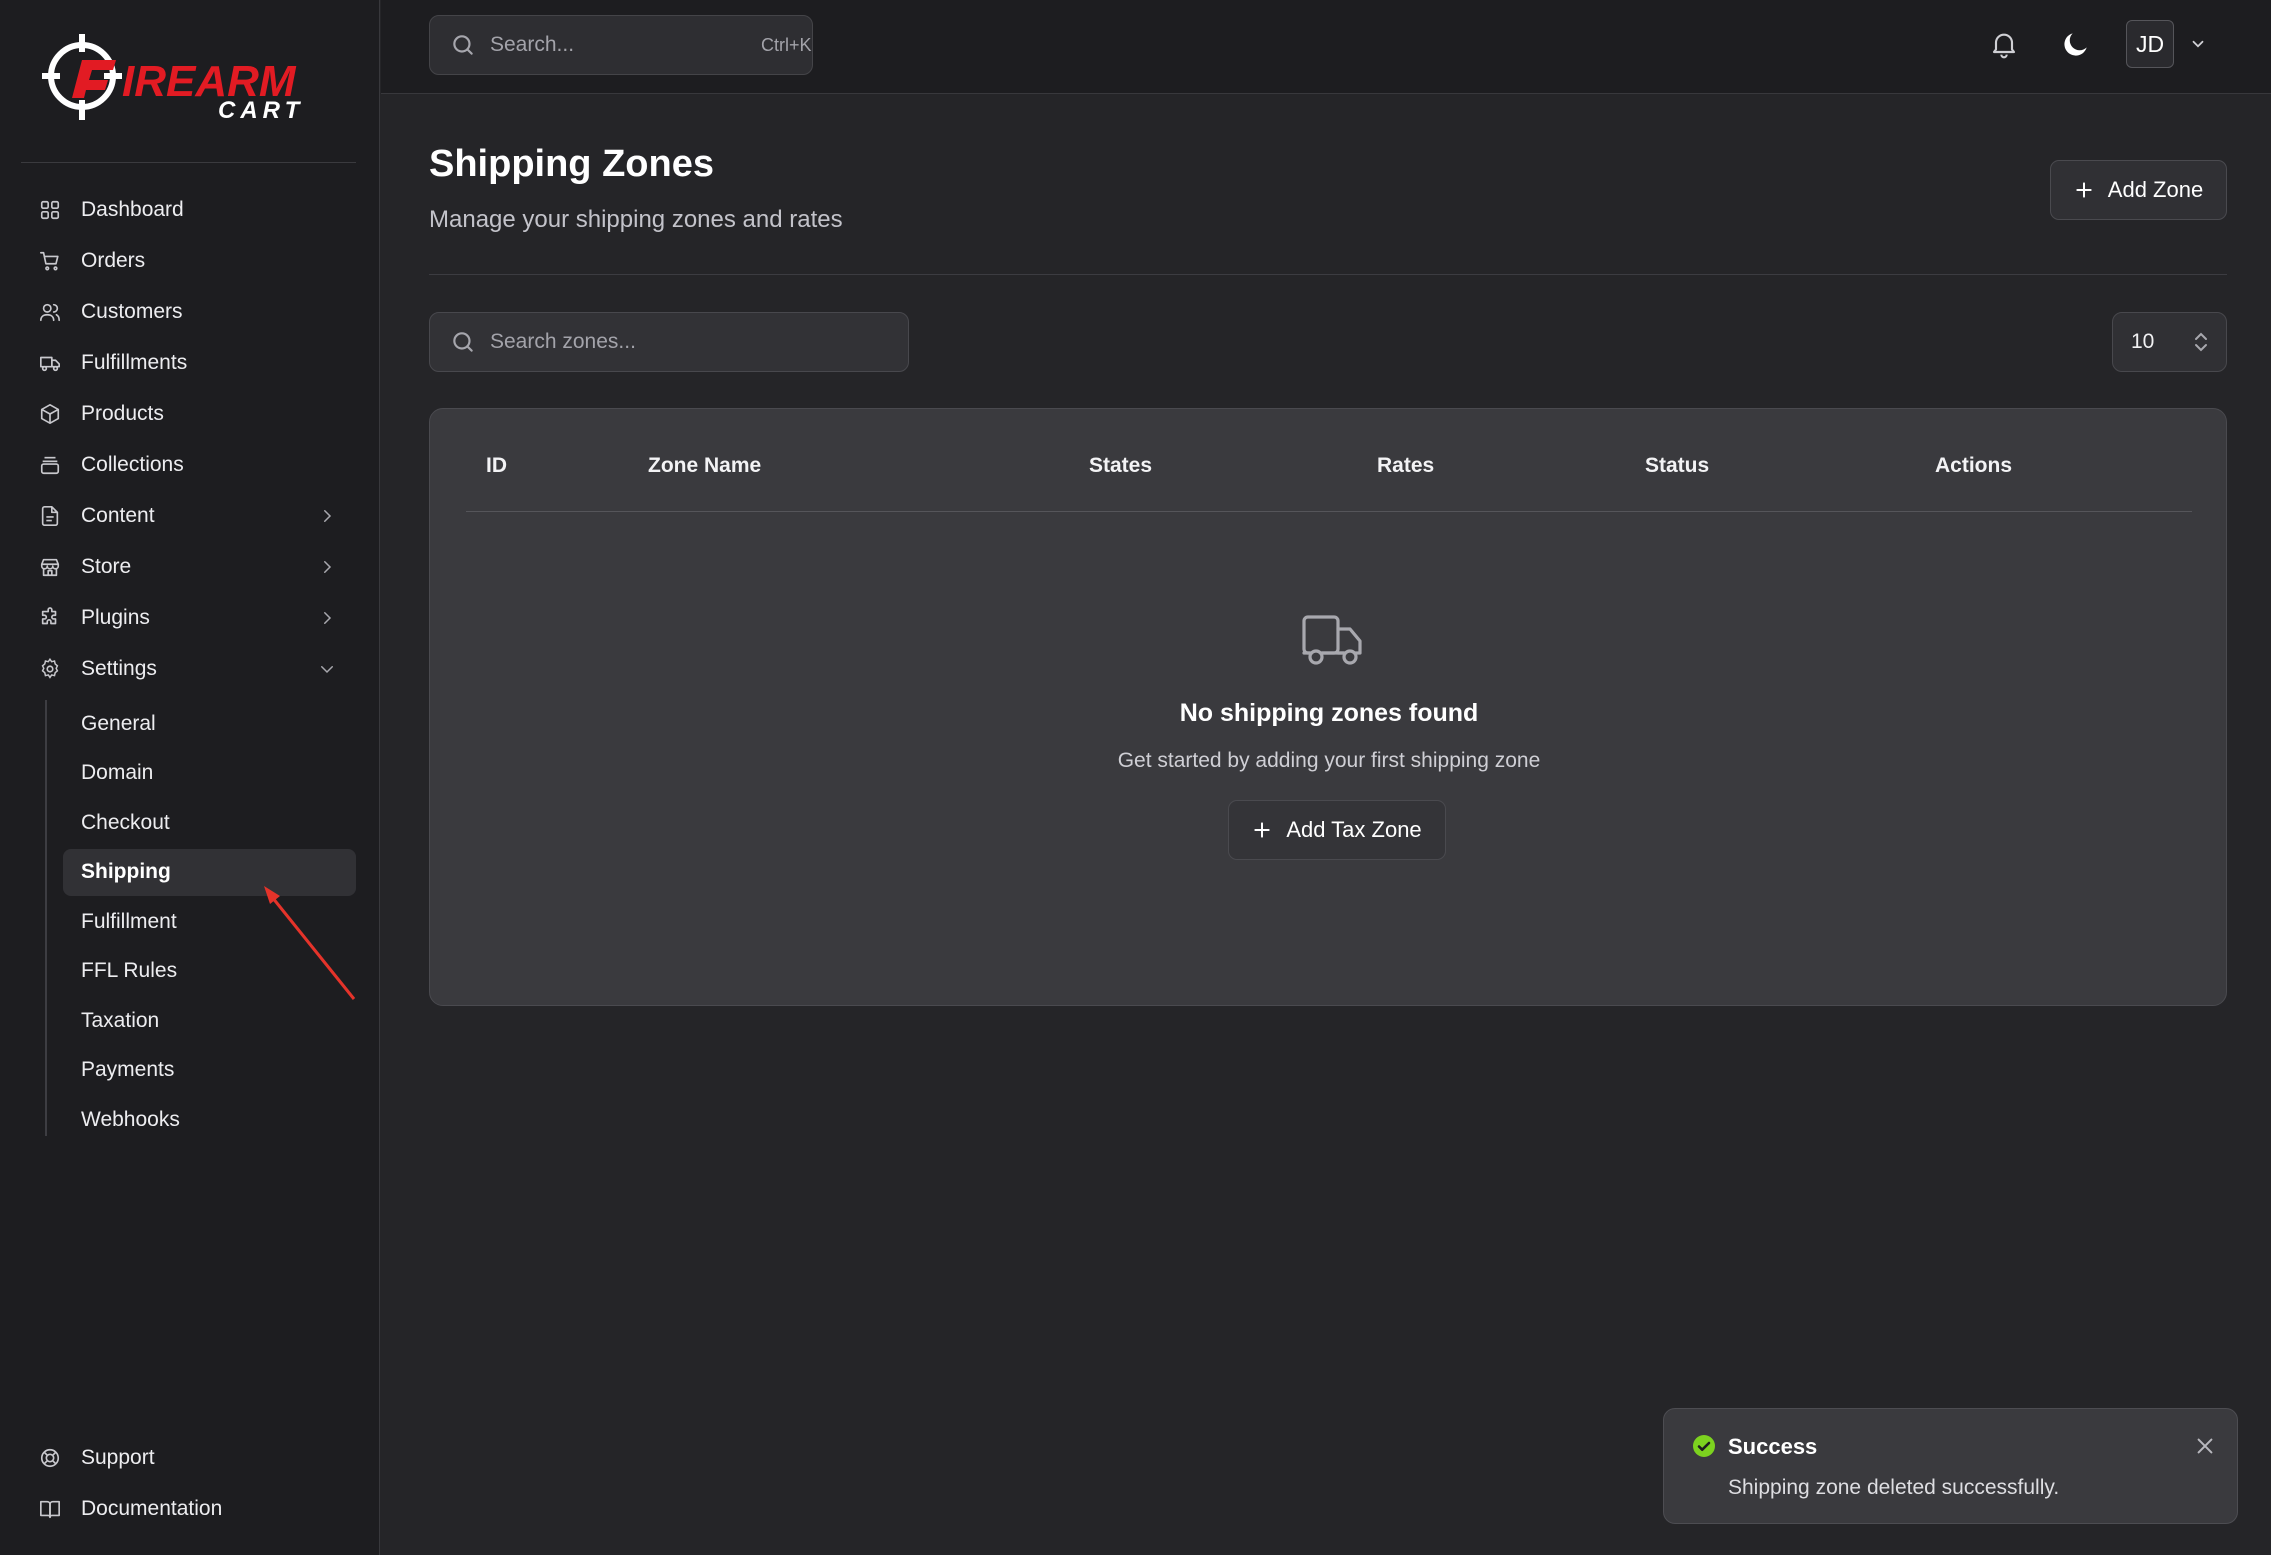 This screenshot has height=1555, width=2271. What do you see at coordinates (571, 164) in the screenshot?
I see `page-title: Shipping Zones` at bounding box center [571, 164].